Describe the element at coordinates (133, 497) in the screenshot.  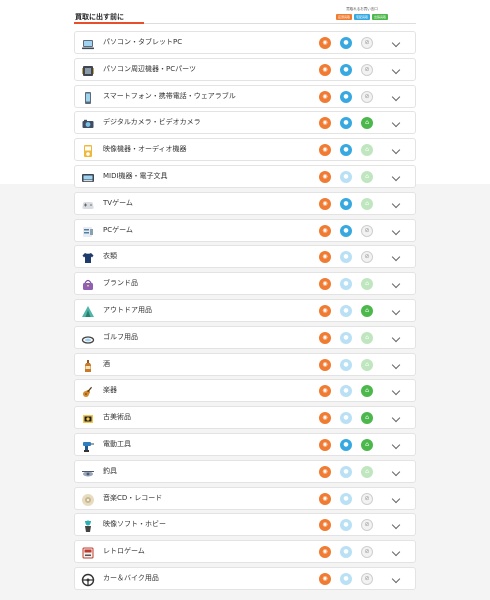
I see `category-label: 音楽CD・レコード` at that location.